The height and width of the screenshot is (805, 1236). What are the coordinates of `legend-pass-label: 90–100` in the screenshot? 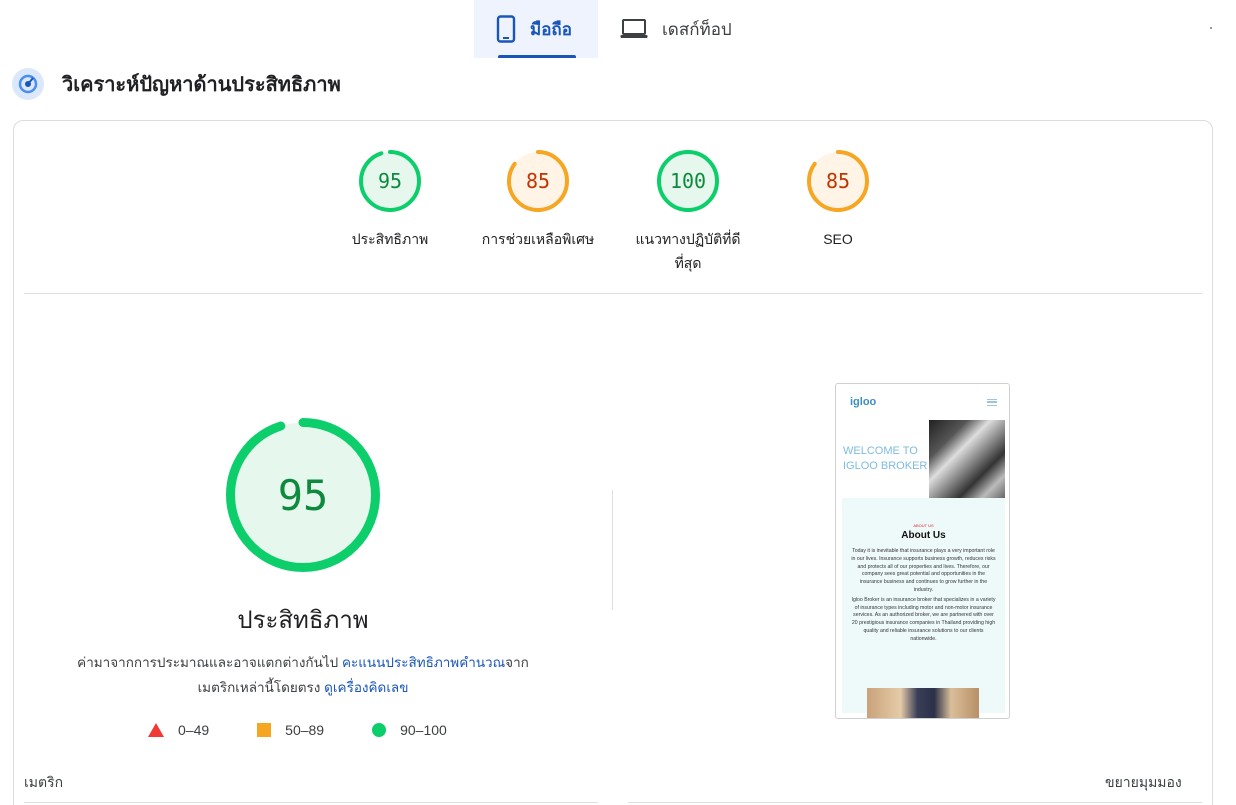 It's located at (423, 730).